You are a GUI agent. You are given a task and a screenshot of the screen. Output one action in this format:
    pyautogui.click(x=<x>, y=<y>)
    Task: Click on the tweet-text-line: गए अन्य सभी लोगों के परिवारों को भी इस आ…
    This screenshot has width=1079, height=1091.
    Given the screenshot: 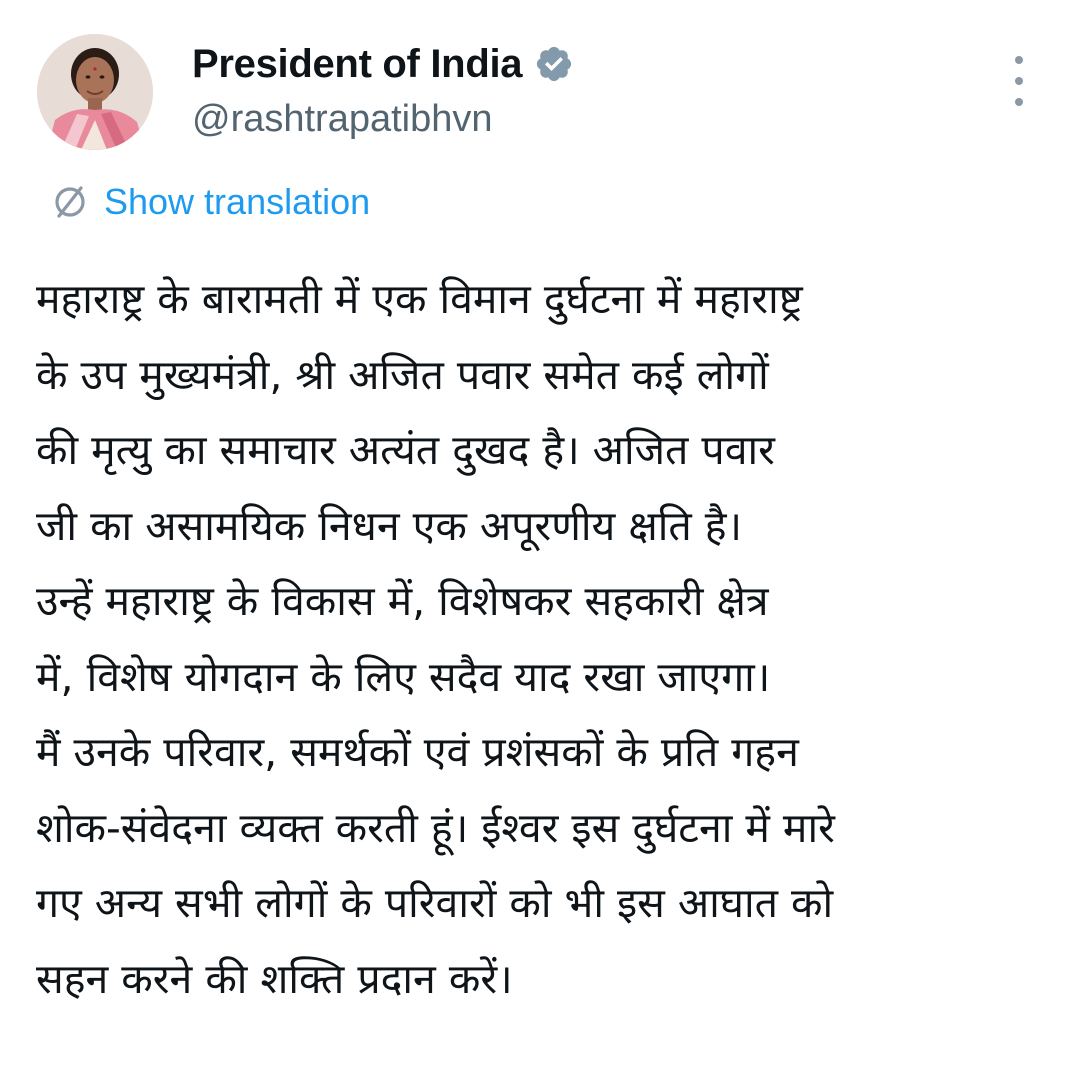 What is the action you would take?
    pyautogui.click(x=435, y=903)
    